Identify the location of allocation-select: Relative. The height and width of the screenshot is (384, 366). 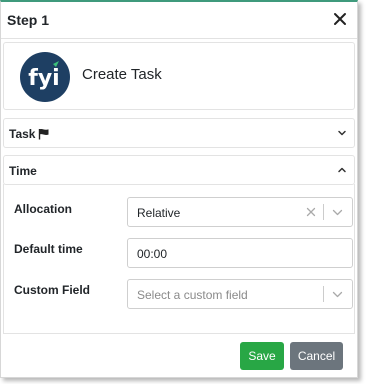
(240, 212).